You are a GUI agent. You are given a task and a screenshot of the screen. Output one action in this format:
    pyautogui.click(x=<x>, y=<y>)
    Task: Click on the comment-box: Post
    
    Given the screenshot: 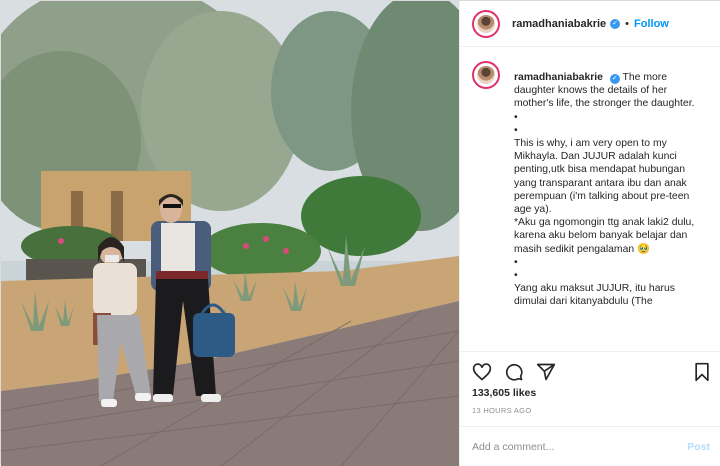 What is the action you would take?
    pyautogui.click(x=590, y=446)
    